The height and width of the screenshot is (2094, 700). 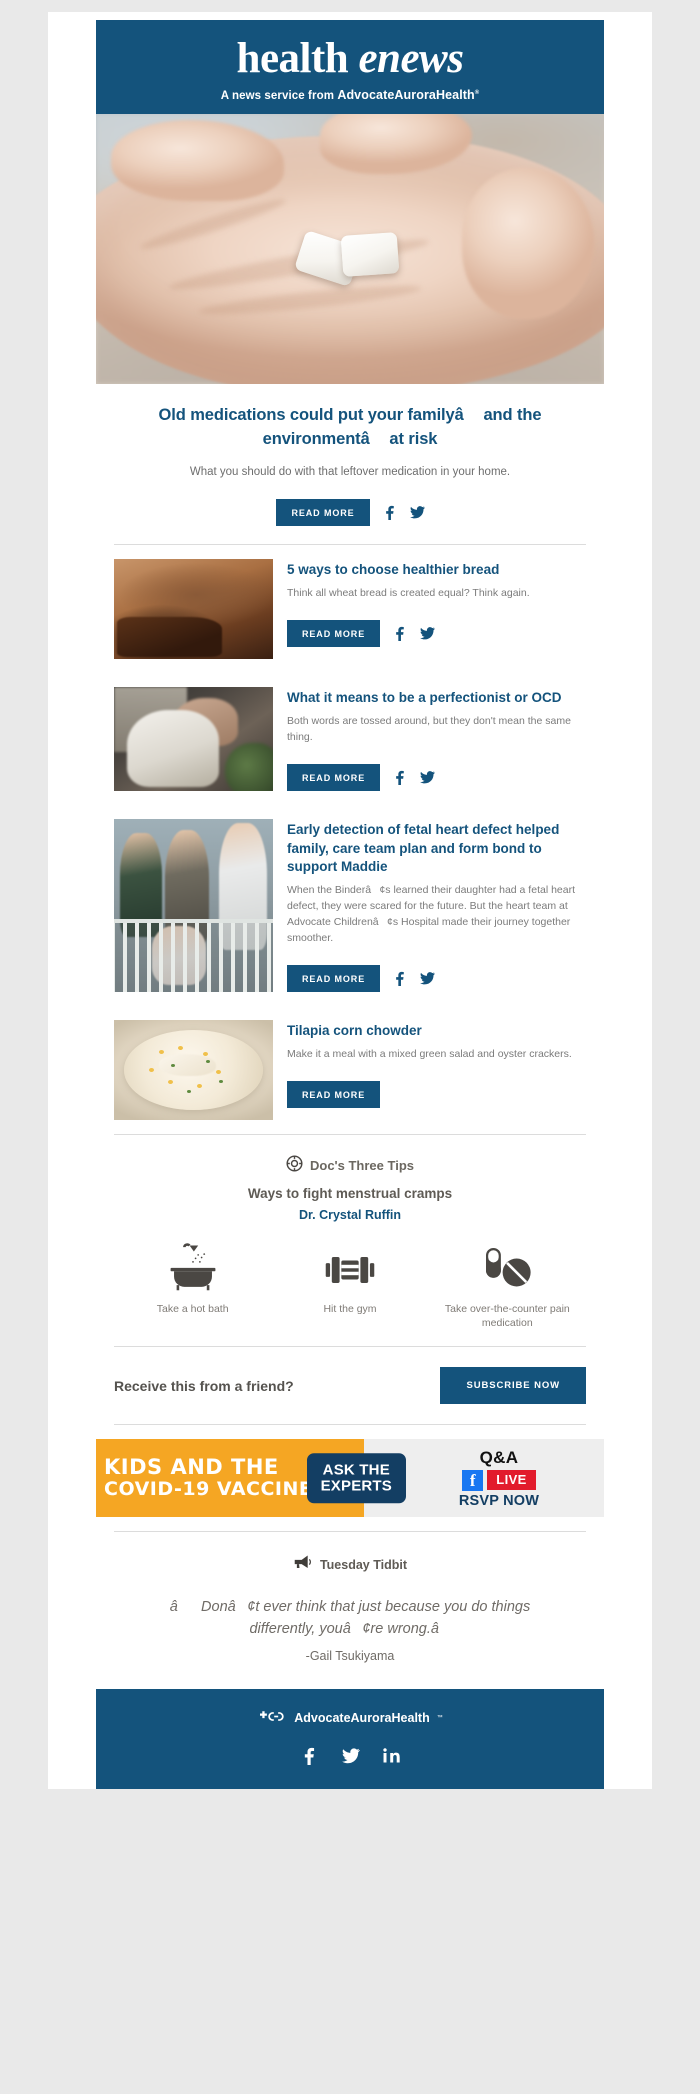 What do you see at coordinates (350, 1793) in the screenshot?
I see `page-bottom-spacer` at bounding box center [350, 1793].